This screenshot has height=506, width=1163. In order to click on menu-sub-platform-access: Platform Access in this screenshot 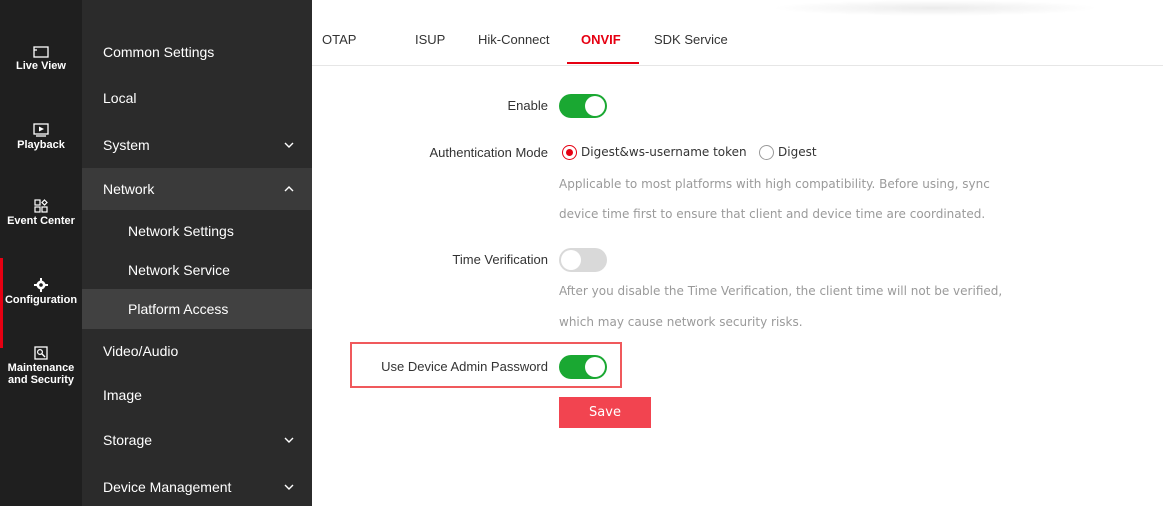, I will do `click(197, 309)`.